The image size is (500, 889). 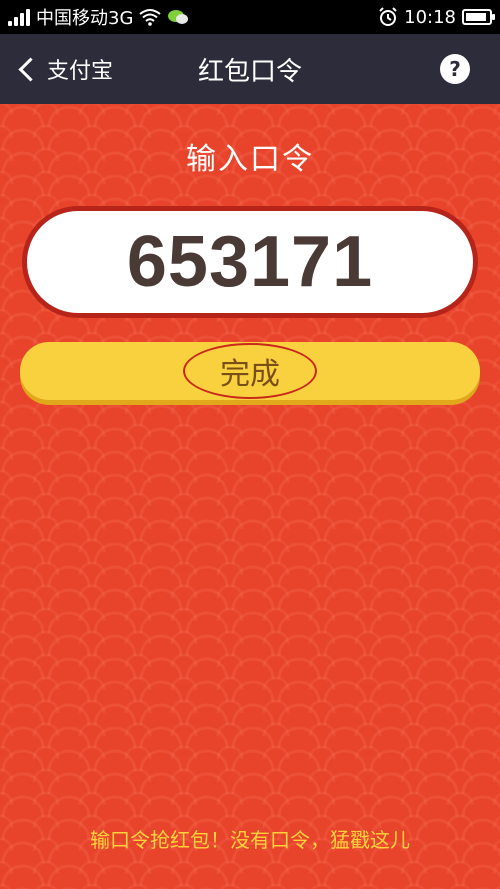 I want to click on nav-bar: 红包口令 支付宝 ?, so click(x=250, y=69).